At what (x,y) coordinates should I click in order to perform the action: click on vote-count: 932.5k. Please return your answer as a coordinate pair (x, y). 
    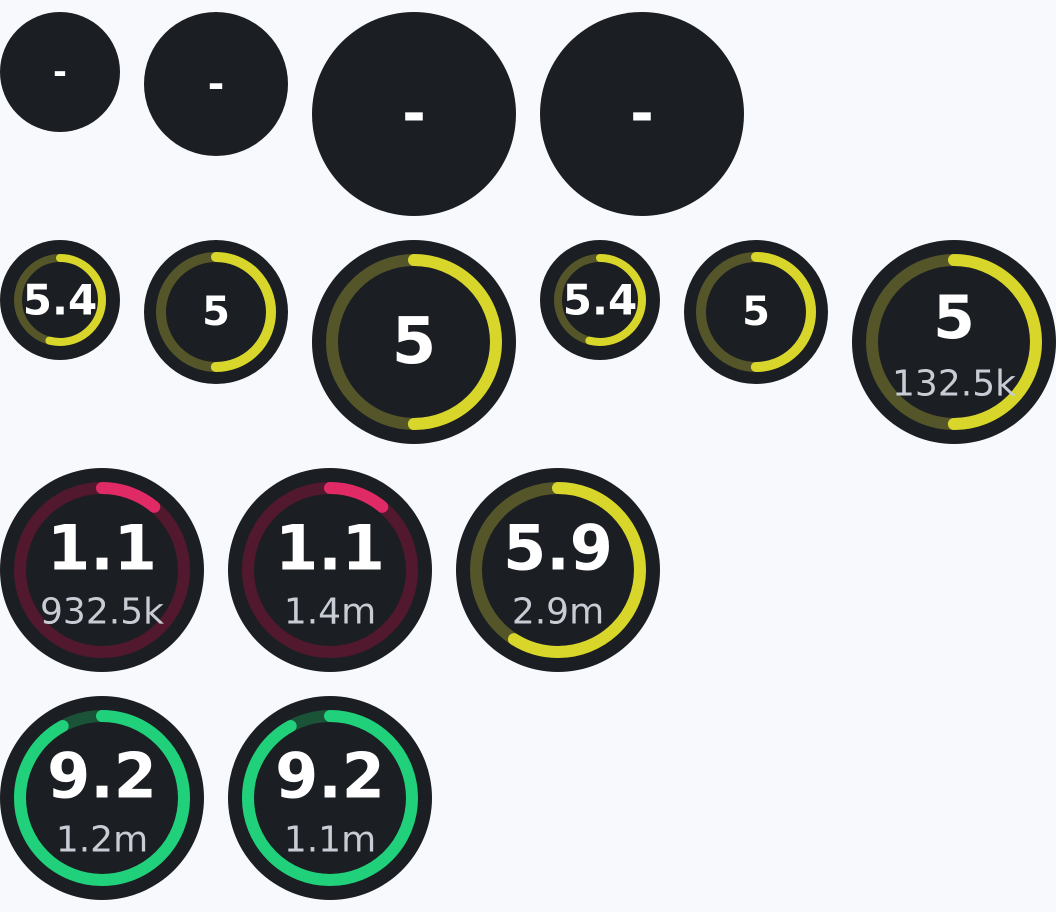
    Looking at the image, I should click on (102, 612).